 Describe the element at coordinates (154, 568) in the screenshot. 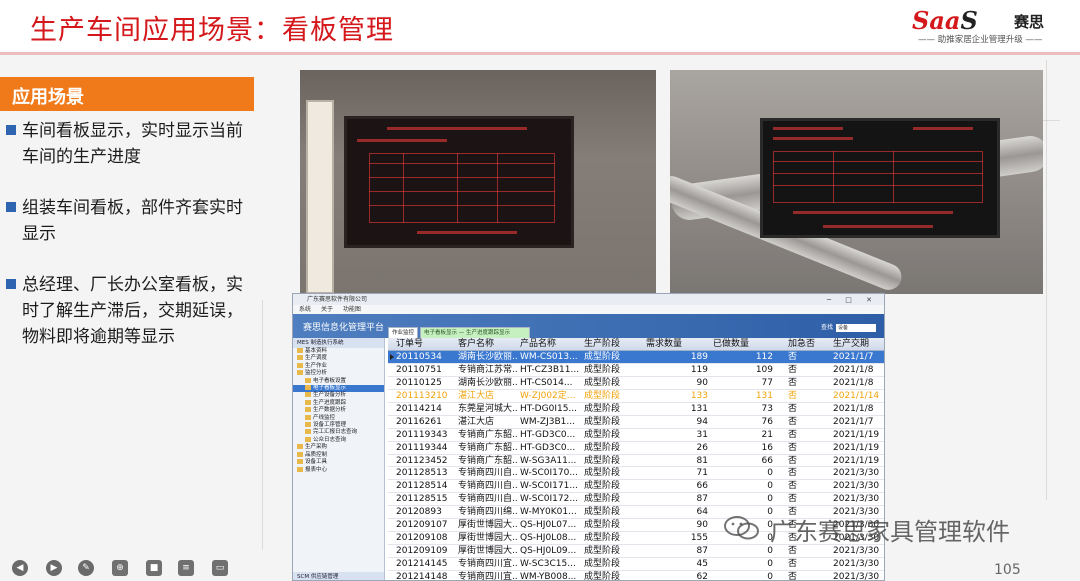

I see `camera-icon: ■` at that location.